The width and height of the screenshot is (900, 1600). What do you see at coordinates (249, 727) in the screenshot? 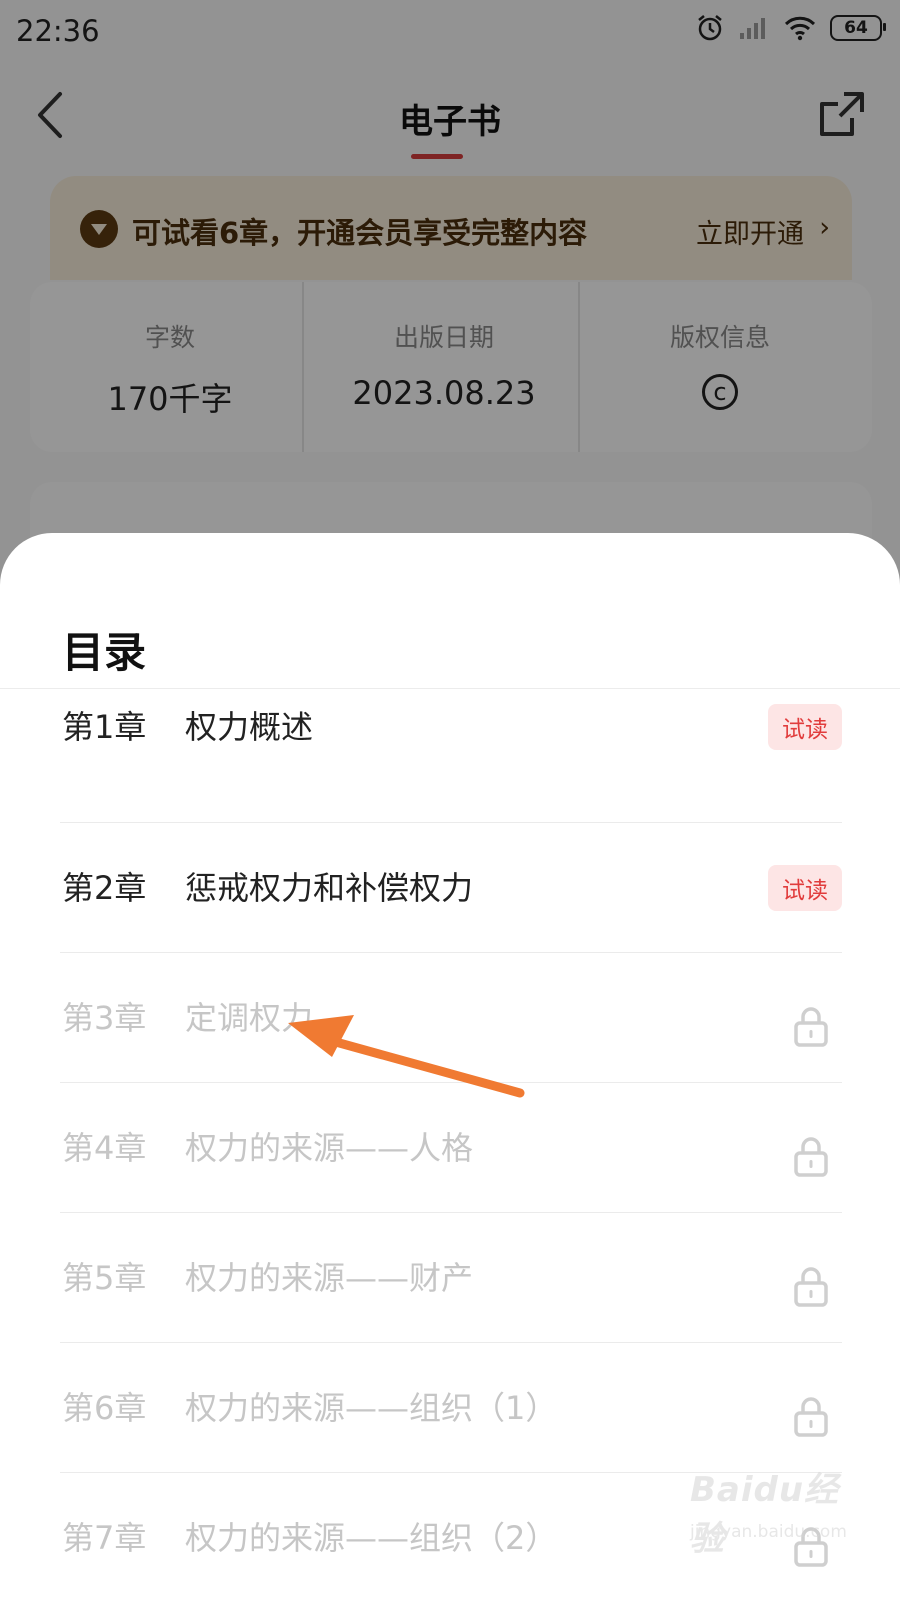
I see `chapter-title: 权力概述` at bounding box center [249, 727].